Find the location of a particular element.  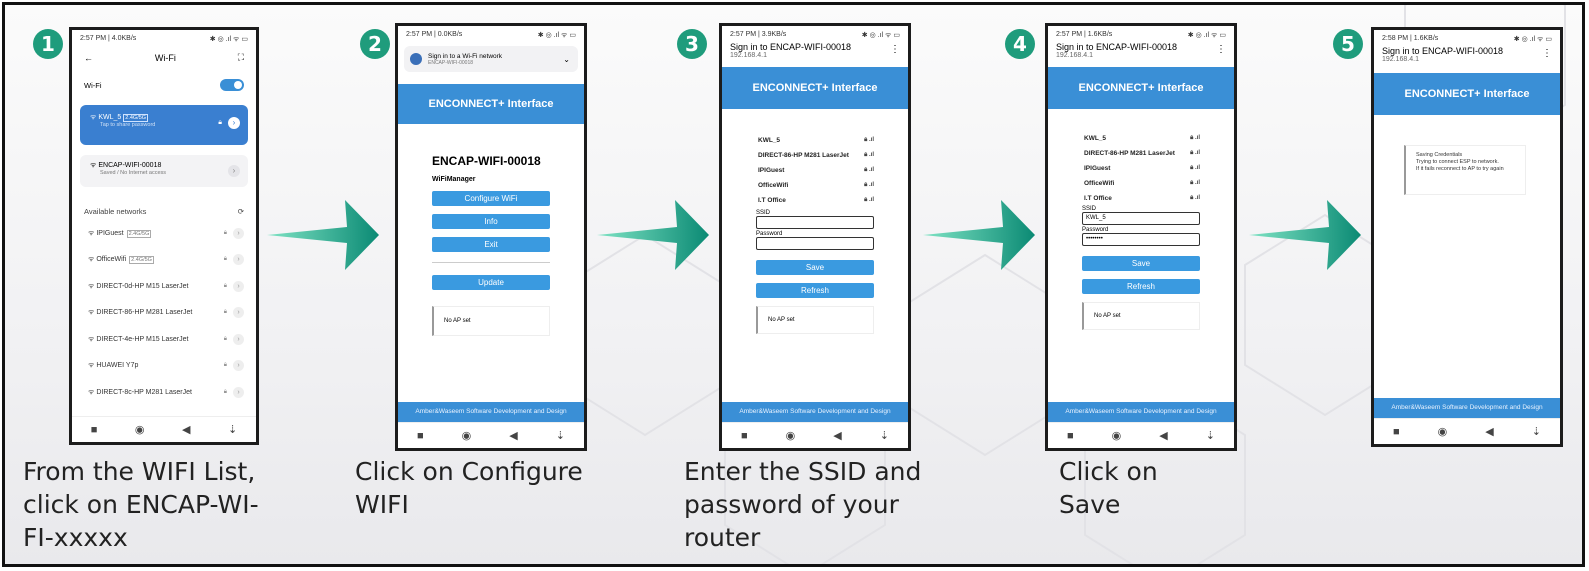

available-network-item: ᯤ DIRECT-86-HP M281 LaserJet 🔒︎ › is located at coordinates (164, 313).